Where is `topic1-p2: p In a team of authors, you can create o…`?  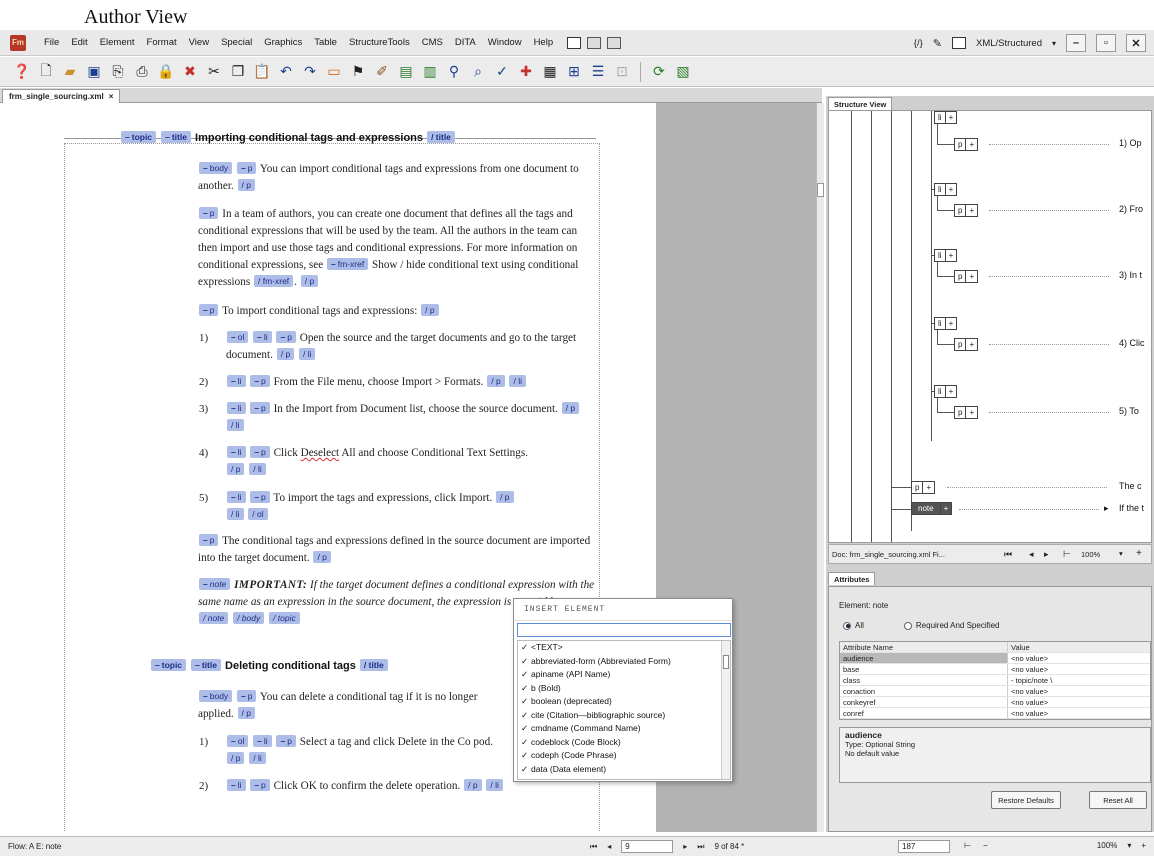
topic1-p2: p In a team of authors, you can create o… is located at coordinates (398, 248).